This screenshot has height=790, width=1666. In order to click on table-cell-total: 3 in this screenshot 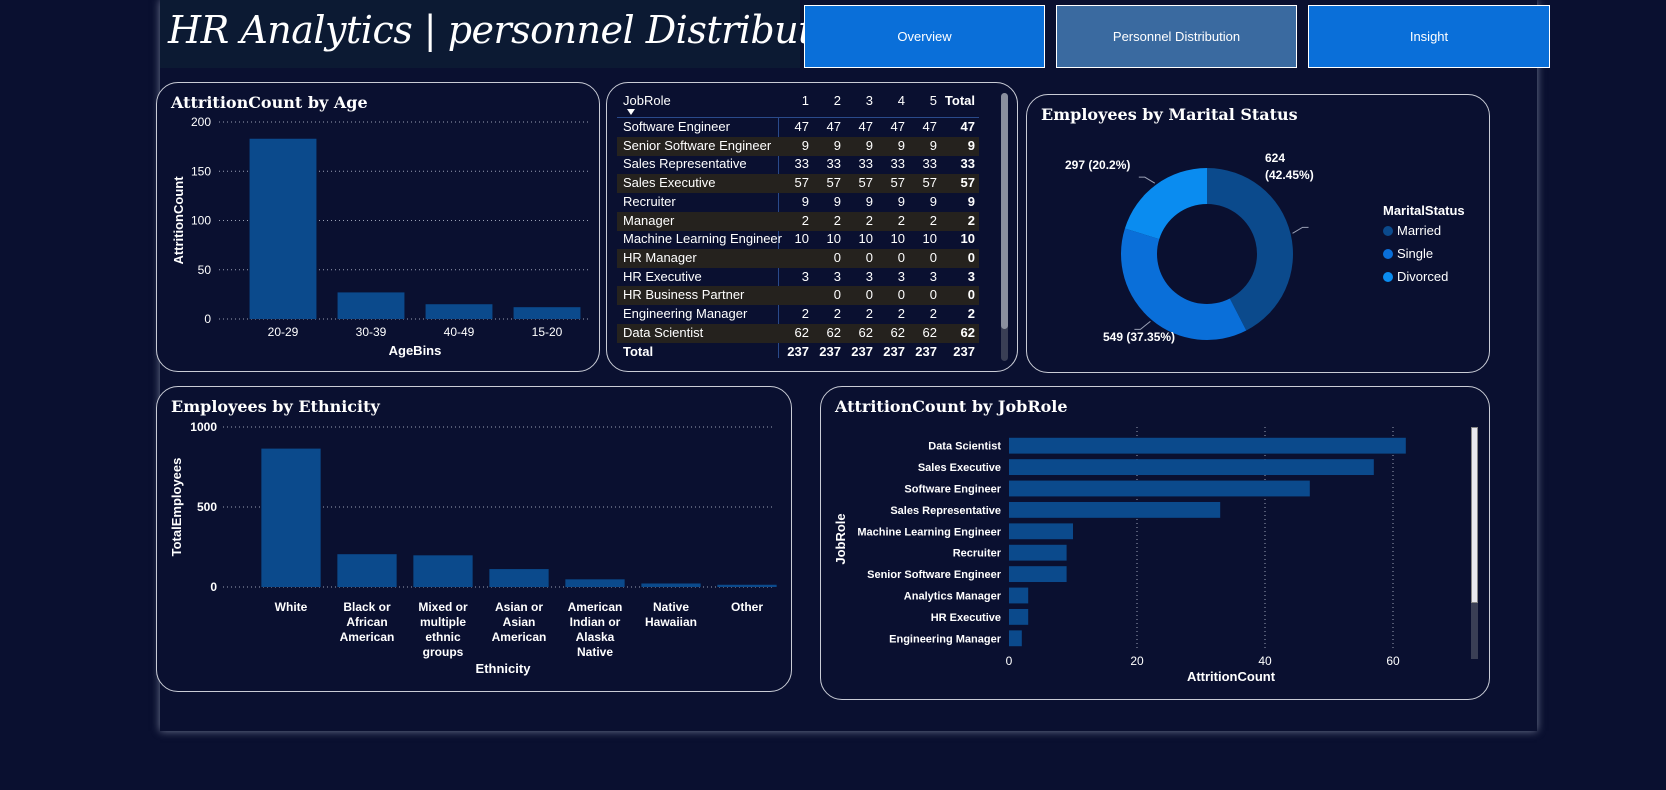, I will do `click(971, 276)`.